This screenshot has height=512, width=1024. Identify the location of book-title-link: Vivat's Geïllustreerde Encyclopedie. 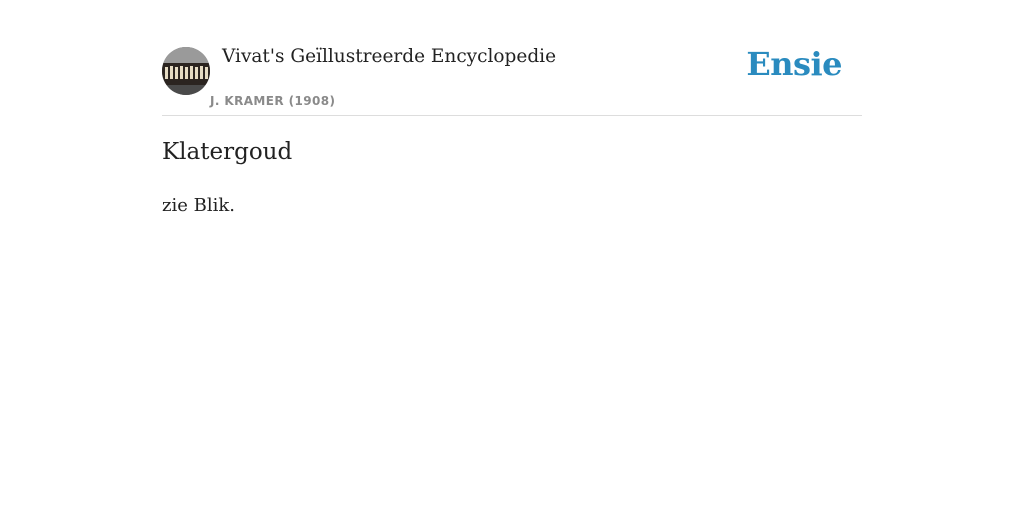
(389, 56).